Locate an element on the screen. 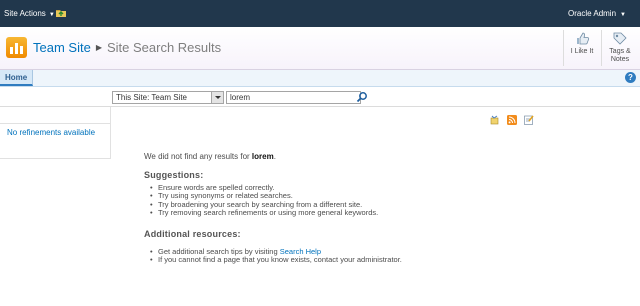 The height and width of the screenshot is (306, 640). breadcrumb-site-link: Team Site is located at coordinates (62, 47).